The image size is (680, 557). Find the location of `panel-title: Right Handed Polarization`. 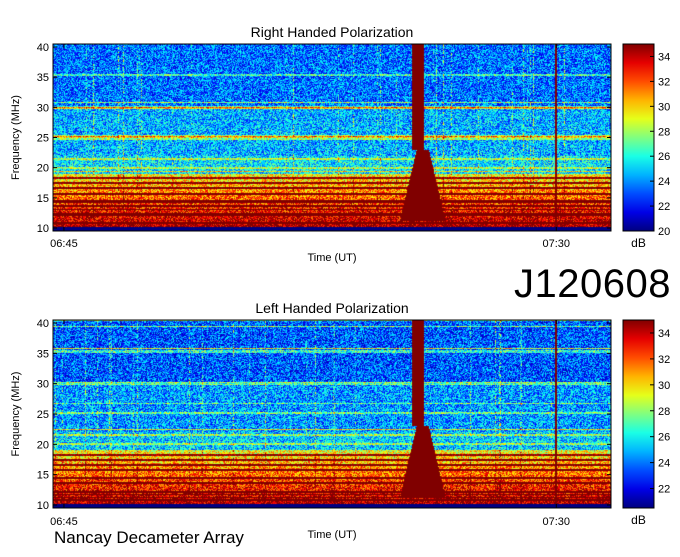

panel-title: Right Handed Polarization is located at coordinates (332, 32).